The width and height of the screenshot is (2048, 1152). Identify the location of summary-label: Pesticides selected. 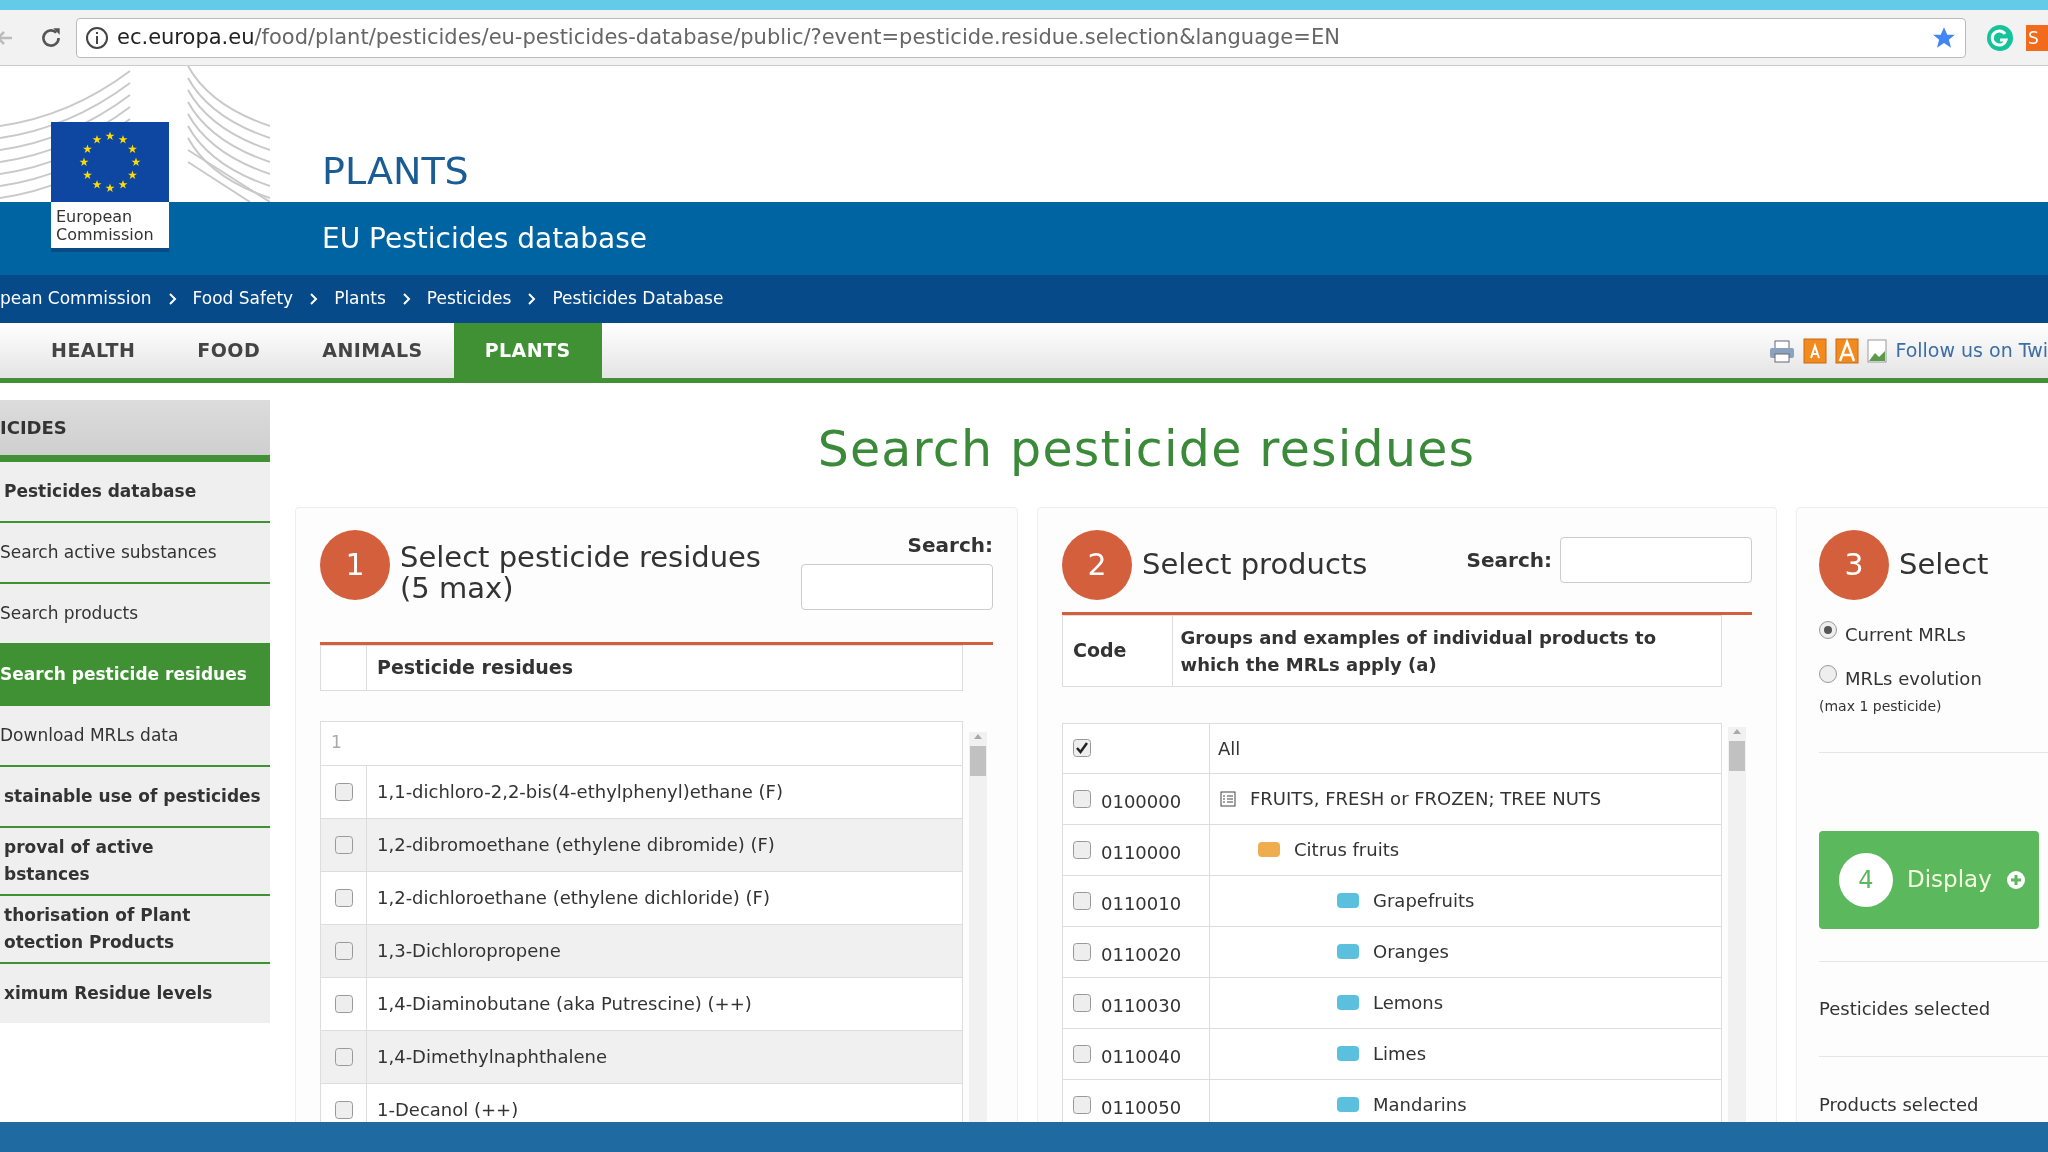
(1905, 1009).